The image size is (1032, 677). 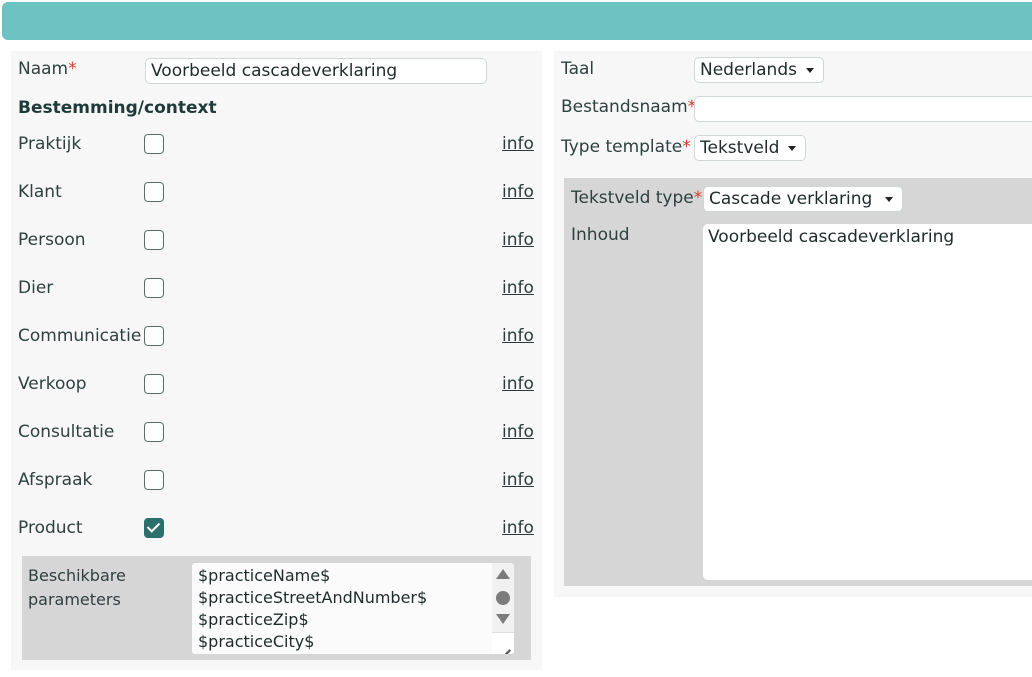 I want to click on taal-select: Nederlands, so click(x=759, y=70).